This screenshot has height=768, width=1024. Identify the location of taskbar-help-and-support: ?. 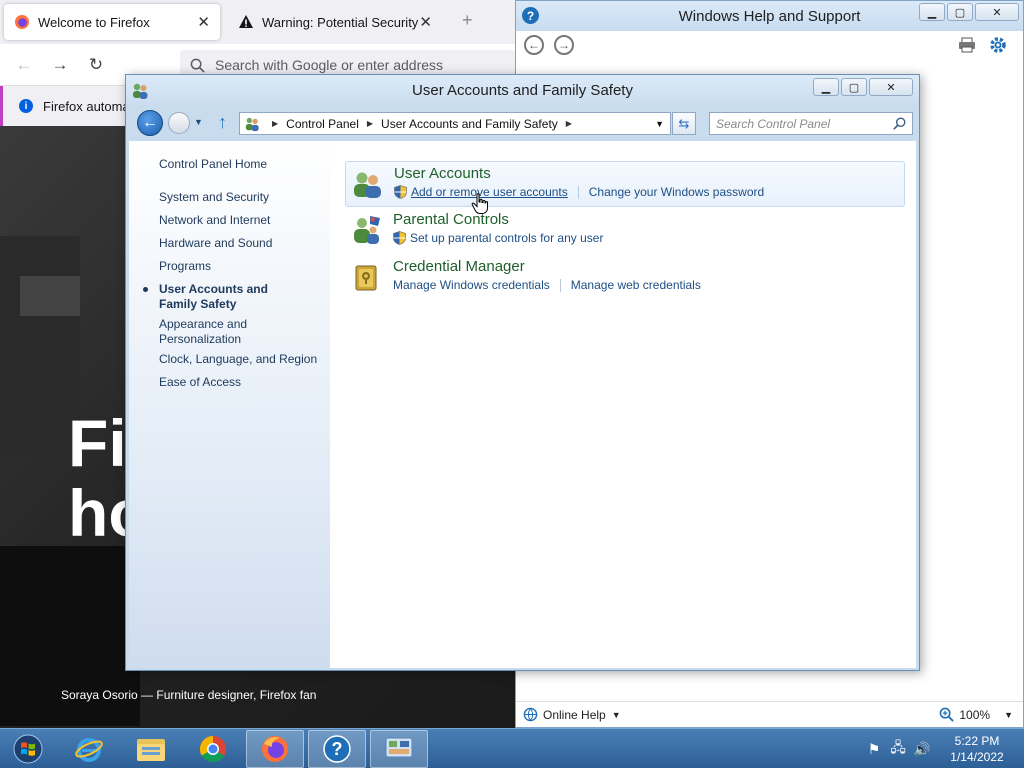
(337, 749).